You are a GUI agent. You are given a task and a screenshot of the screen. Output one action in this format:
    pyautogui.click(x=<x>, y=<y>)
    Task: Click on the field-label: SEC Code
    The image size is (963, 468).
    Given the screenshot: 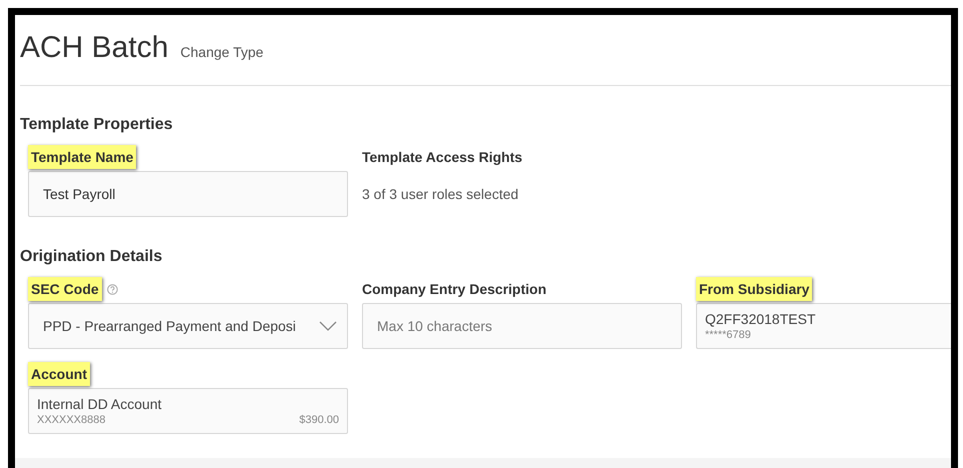 What is the action you would take?
    pyautogui.click(x=65, y=289)
    